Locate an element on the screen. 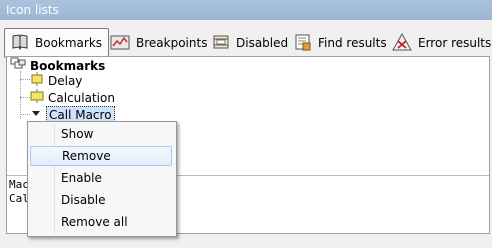 The width and height of the screenshot is (492, 248). disabled-icon is located at coordinates (224, 43).